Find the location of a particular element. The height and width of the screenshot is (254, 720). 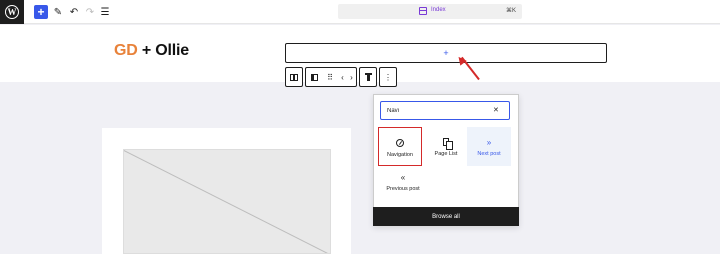

site-title: GD + Ollie is located at coordinates (151, 51).